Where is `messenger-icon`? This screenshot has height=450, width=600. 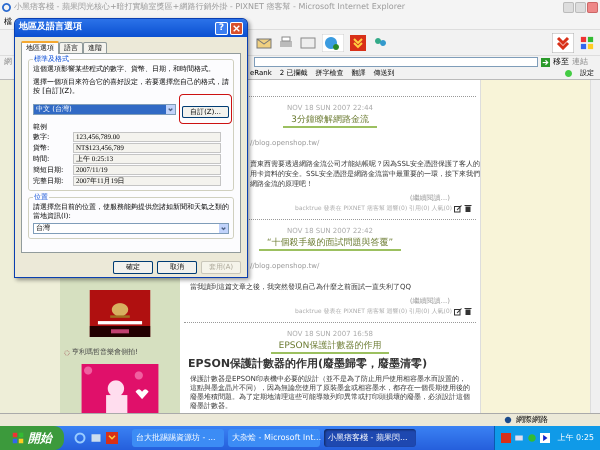
messenger-icon is located at coordinates (333, 43).